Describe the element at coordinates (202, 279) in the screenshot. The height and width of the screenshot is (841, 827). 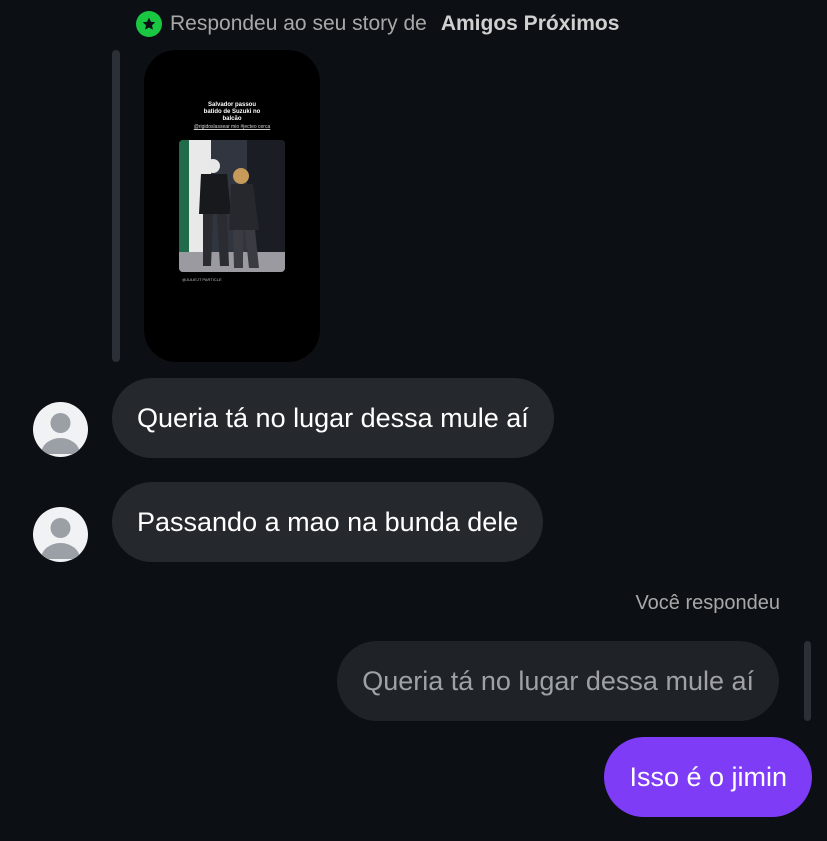
I see `story-credit: @JULIEJT PARTICLE` at that location.